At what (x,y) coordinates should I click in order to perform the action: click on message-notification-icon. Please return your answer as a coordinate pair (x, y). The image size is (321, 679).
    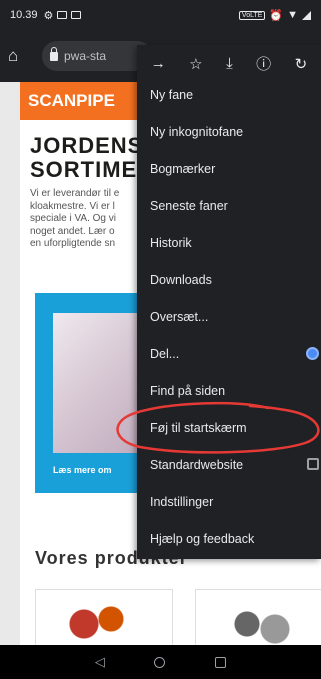
    Looking at the image, I should click on (62, 15).